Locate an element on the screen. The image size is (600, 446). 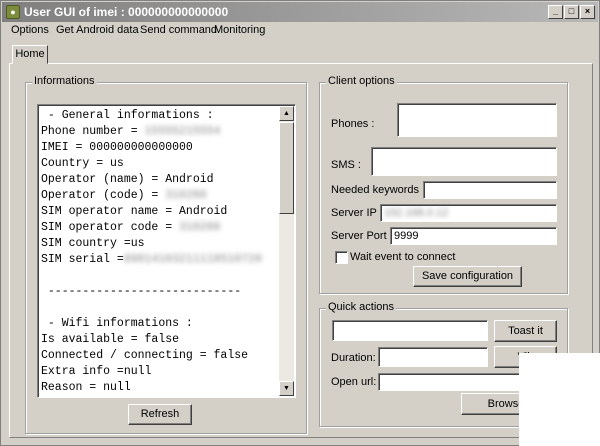
info-line: Extra info =null is located at coordinates (96, 371).